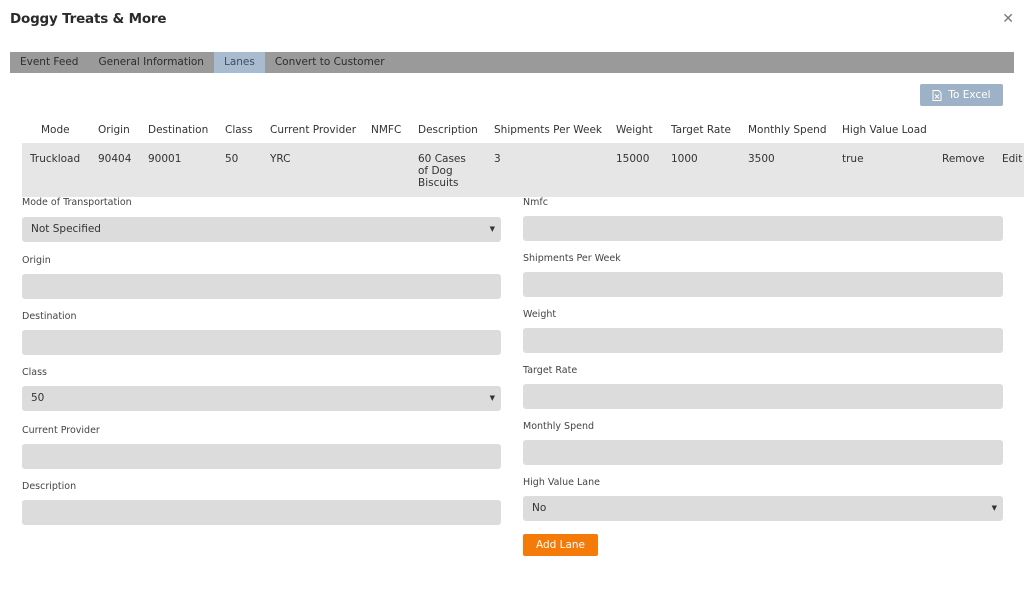  I want to click on column-header-description: Description, so click(448, 130).